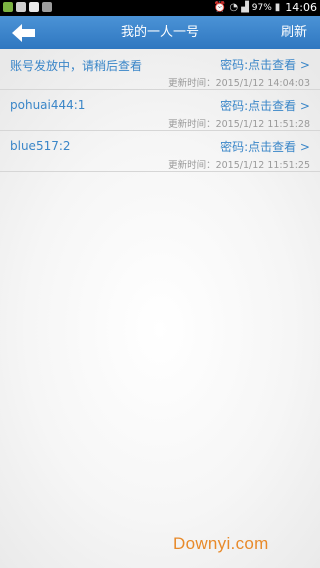 This screenshot has width=320, height=568. I want to click on account-name: pohuai444:1, so click(48, 105).